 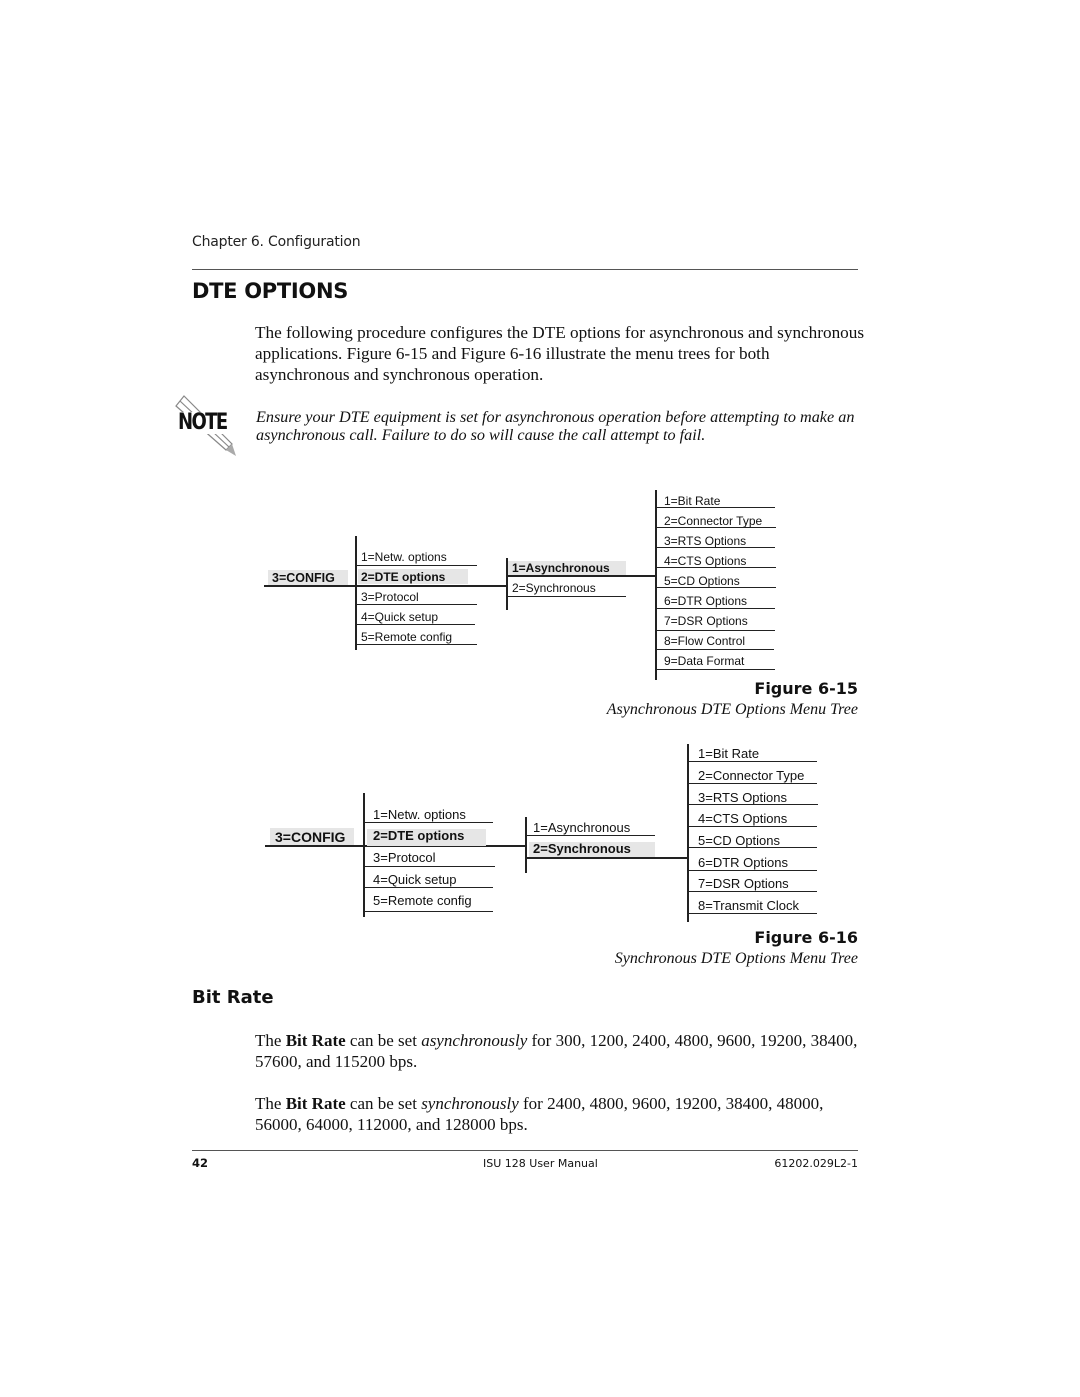 What do you see at coordinates (582, 849) in the screenshot?
I see `mode-item-selected: 2=Synchronous` at bounding box center [582, 849].